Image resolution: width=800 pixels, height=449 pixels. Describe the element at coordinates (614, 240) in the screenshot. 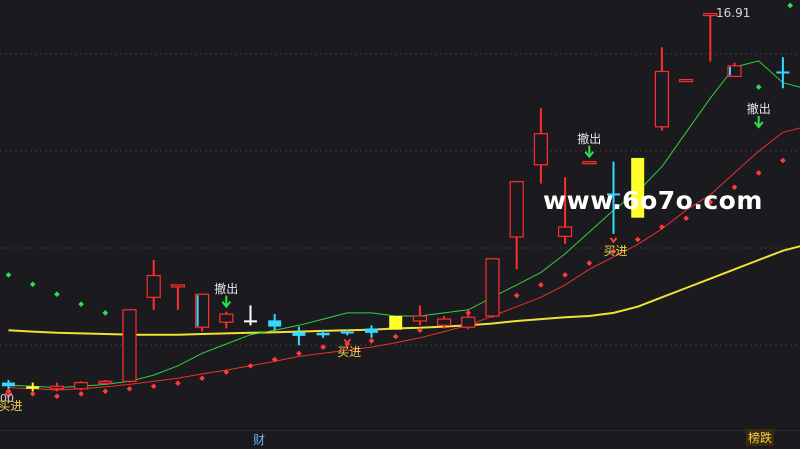

I see `up-arrow-icon` at that location.